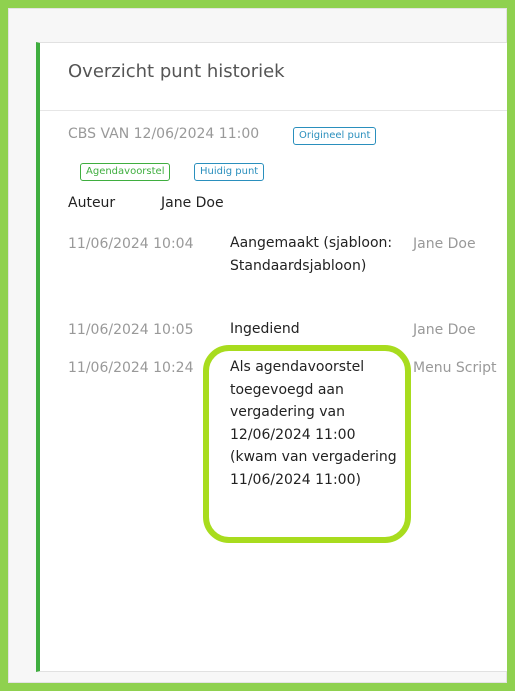 Image resolution: width=515 pixels, height=691 pixels. I want to click on history-time: 11/06/2024 10:05, so click(131, 330).